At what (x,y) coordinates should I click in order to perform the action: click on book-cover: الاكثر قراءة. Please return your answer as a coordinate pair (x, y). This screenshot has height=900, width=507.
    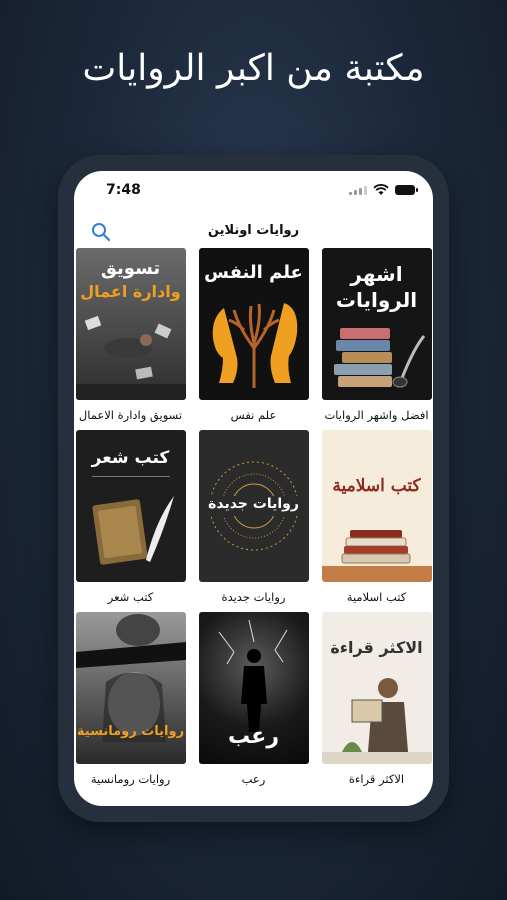
    Looking at the image, I should click on (376, 688).